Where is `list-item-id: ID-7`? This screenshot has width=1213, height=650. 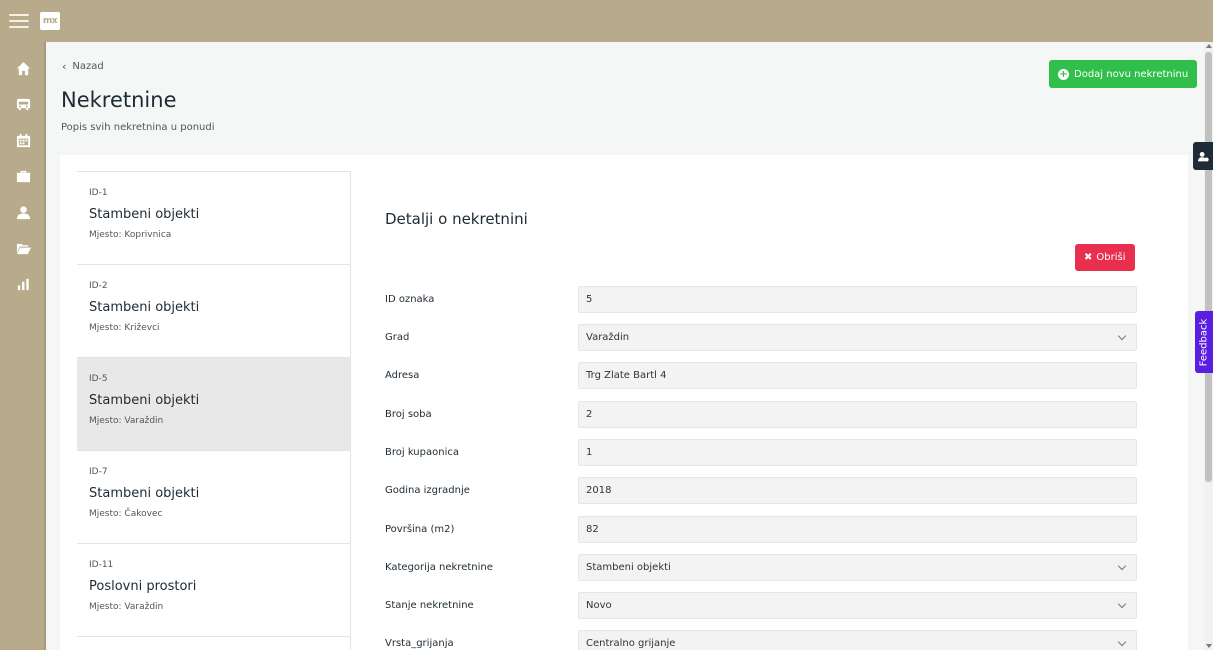 list-item-id: ID-7 is located at coordinates (98, 472).